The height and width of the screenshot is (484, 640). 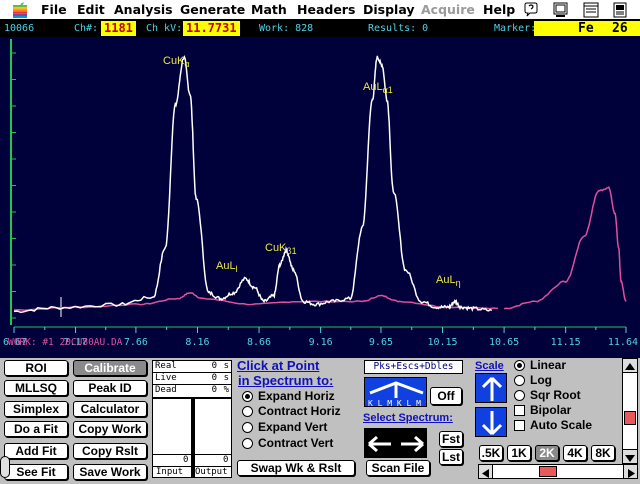 I want to click on off-button: Off, so click(x=446, y=396).